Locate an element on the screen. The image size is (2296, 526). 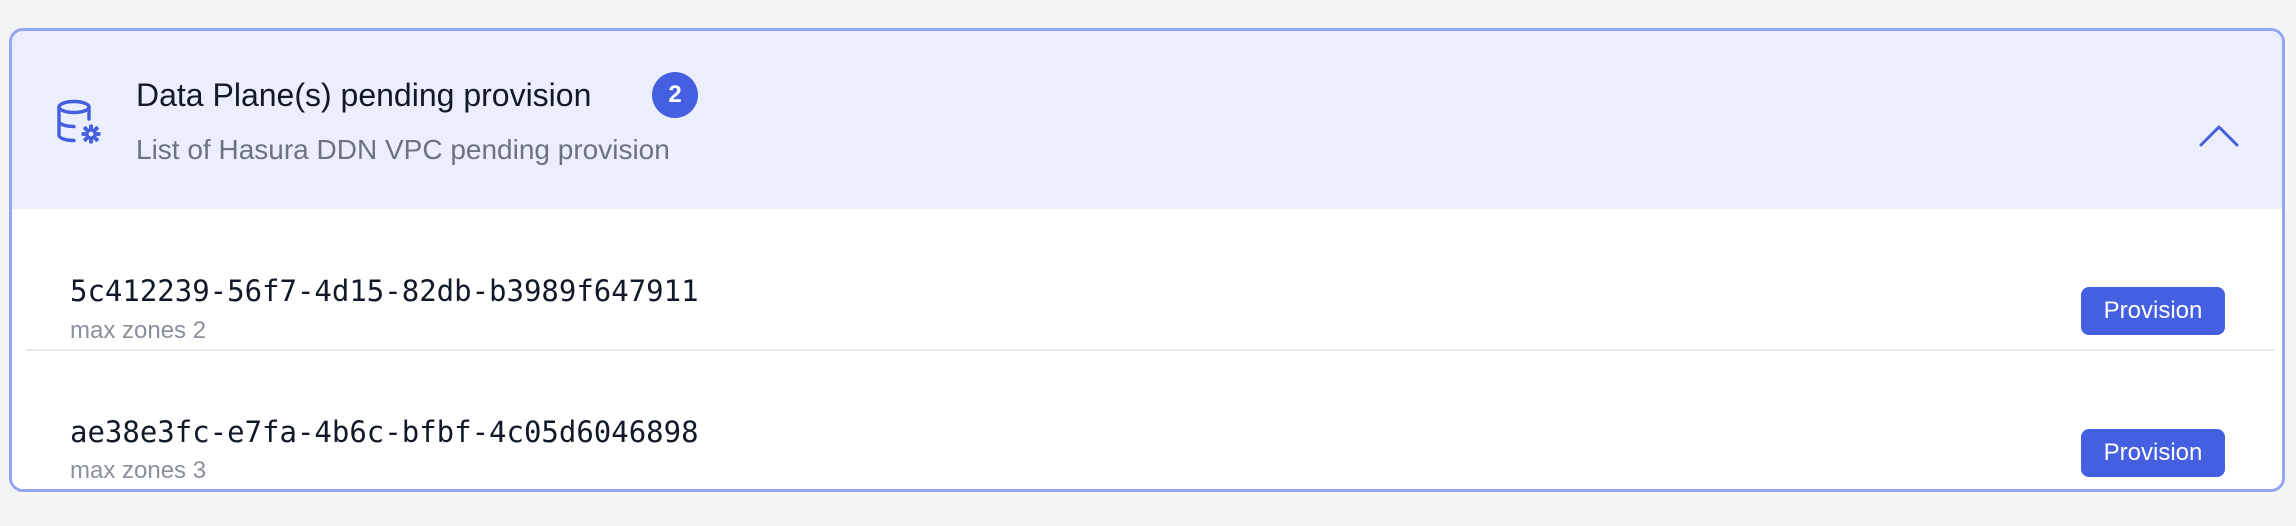
chevron-up-icon is located at coordinates (2219, 135).